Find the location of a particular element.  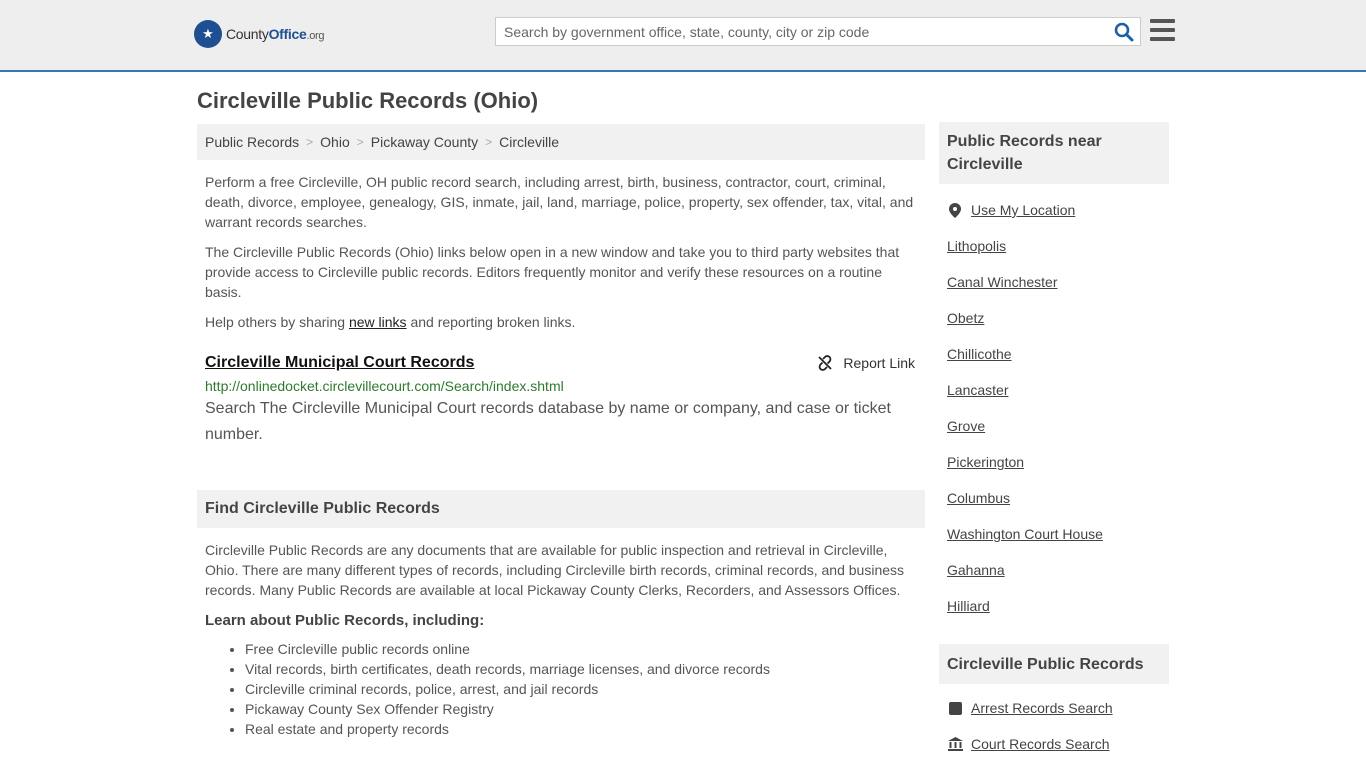

nearby-link-washington-court-house: Washington Court House is located at coordinates (1025, 534).